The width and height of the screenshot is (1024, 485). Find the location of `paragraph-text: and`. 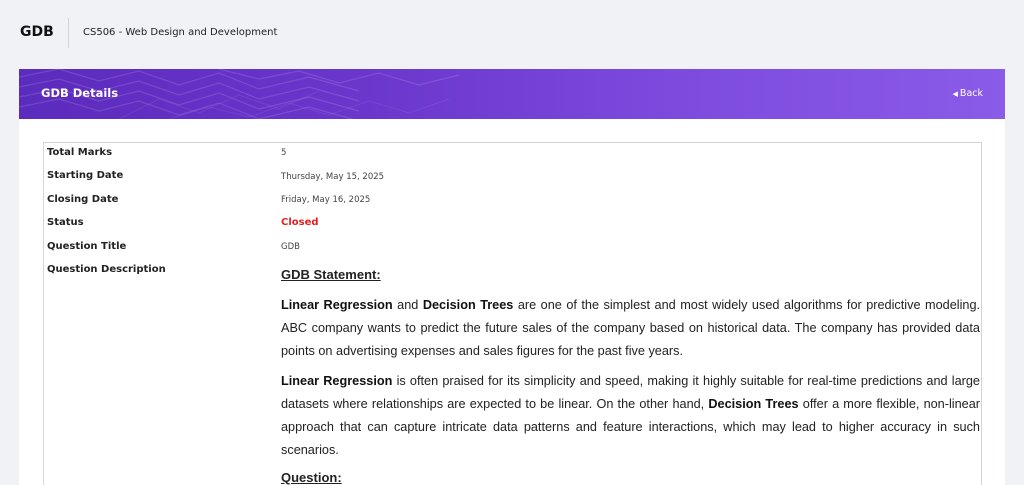

paragraph-text: and is located at coordinates (407, 305).